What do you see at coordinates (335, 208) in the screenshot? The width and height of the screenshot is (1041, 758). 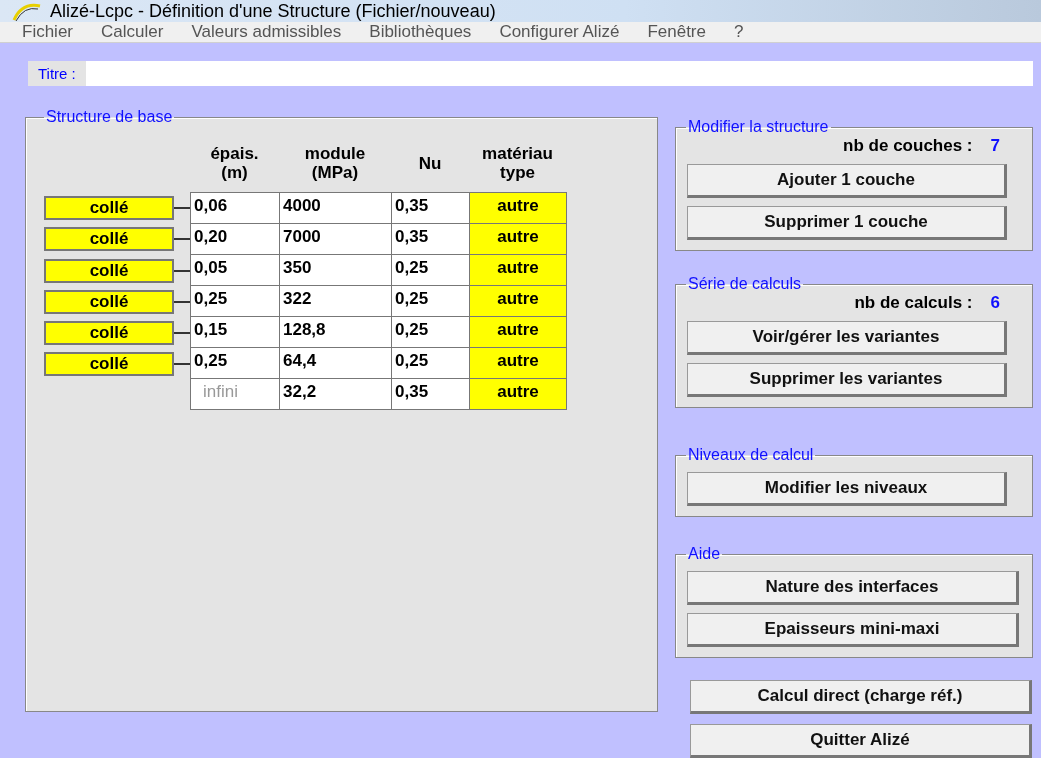 I see `module-cell: 4000` at bounding box center [335, 208].